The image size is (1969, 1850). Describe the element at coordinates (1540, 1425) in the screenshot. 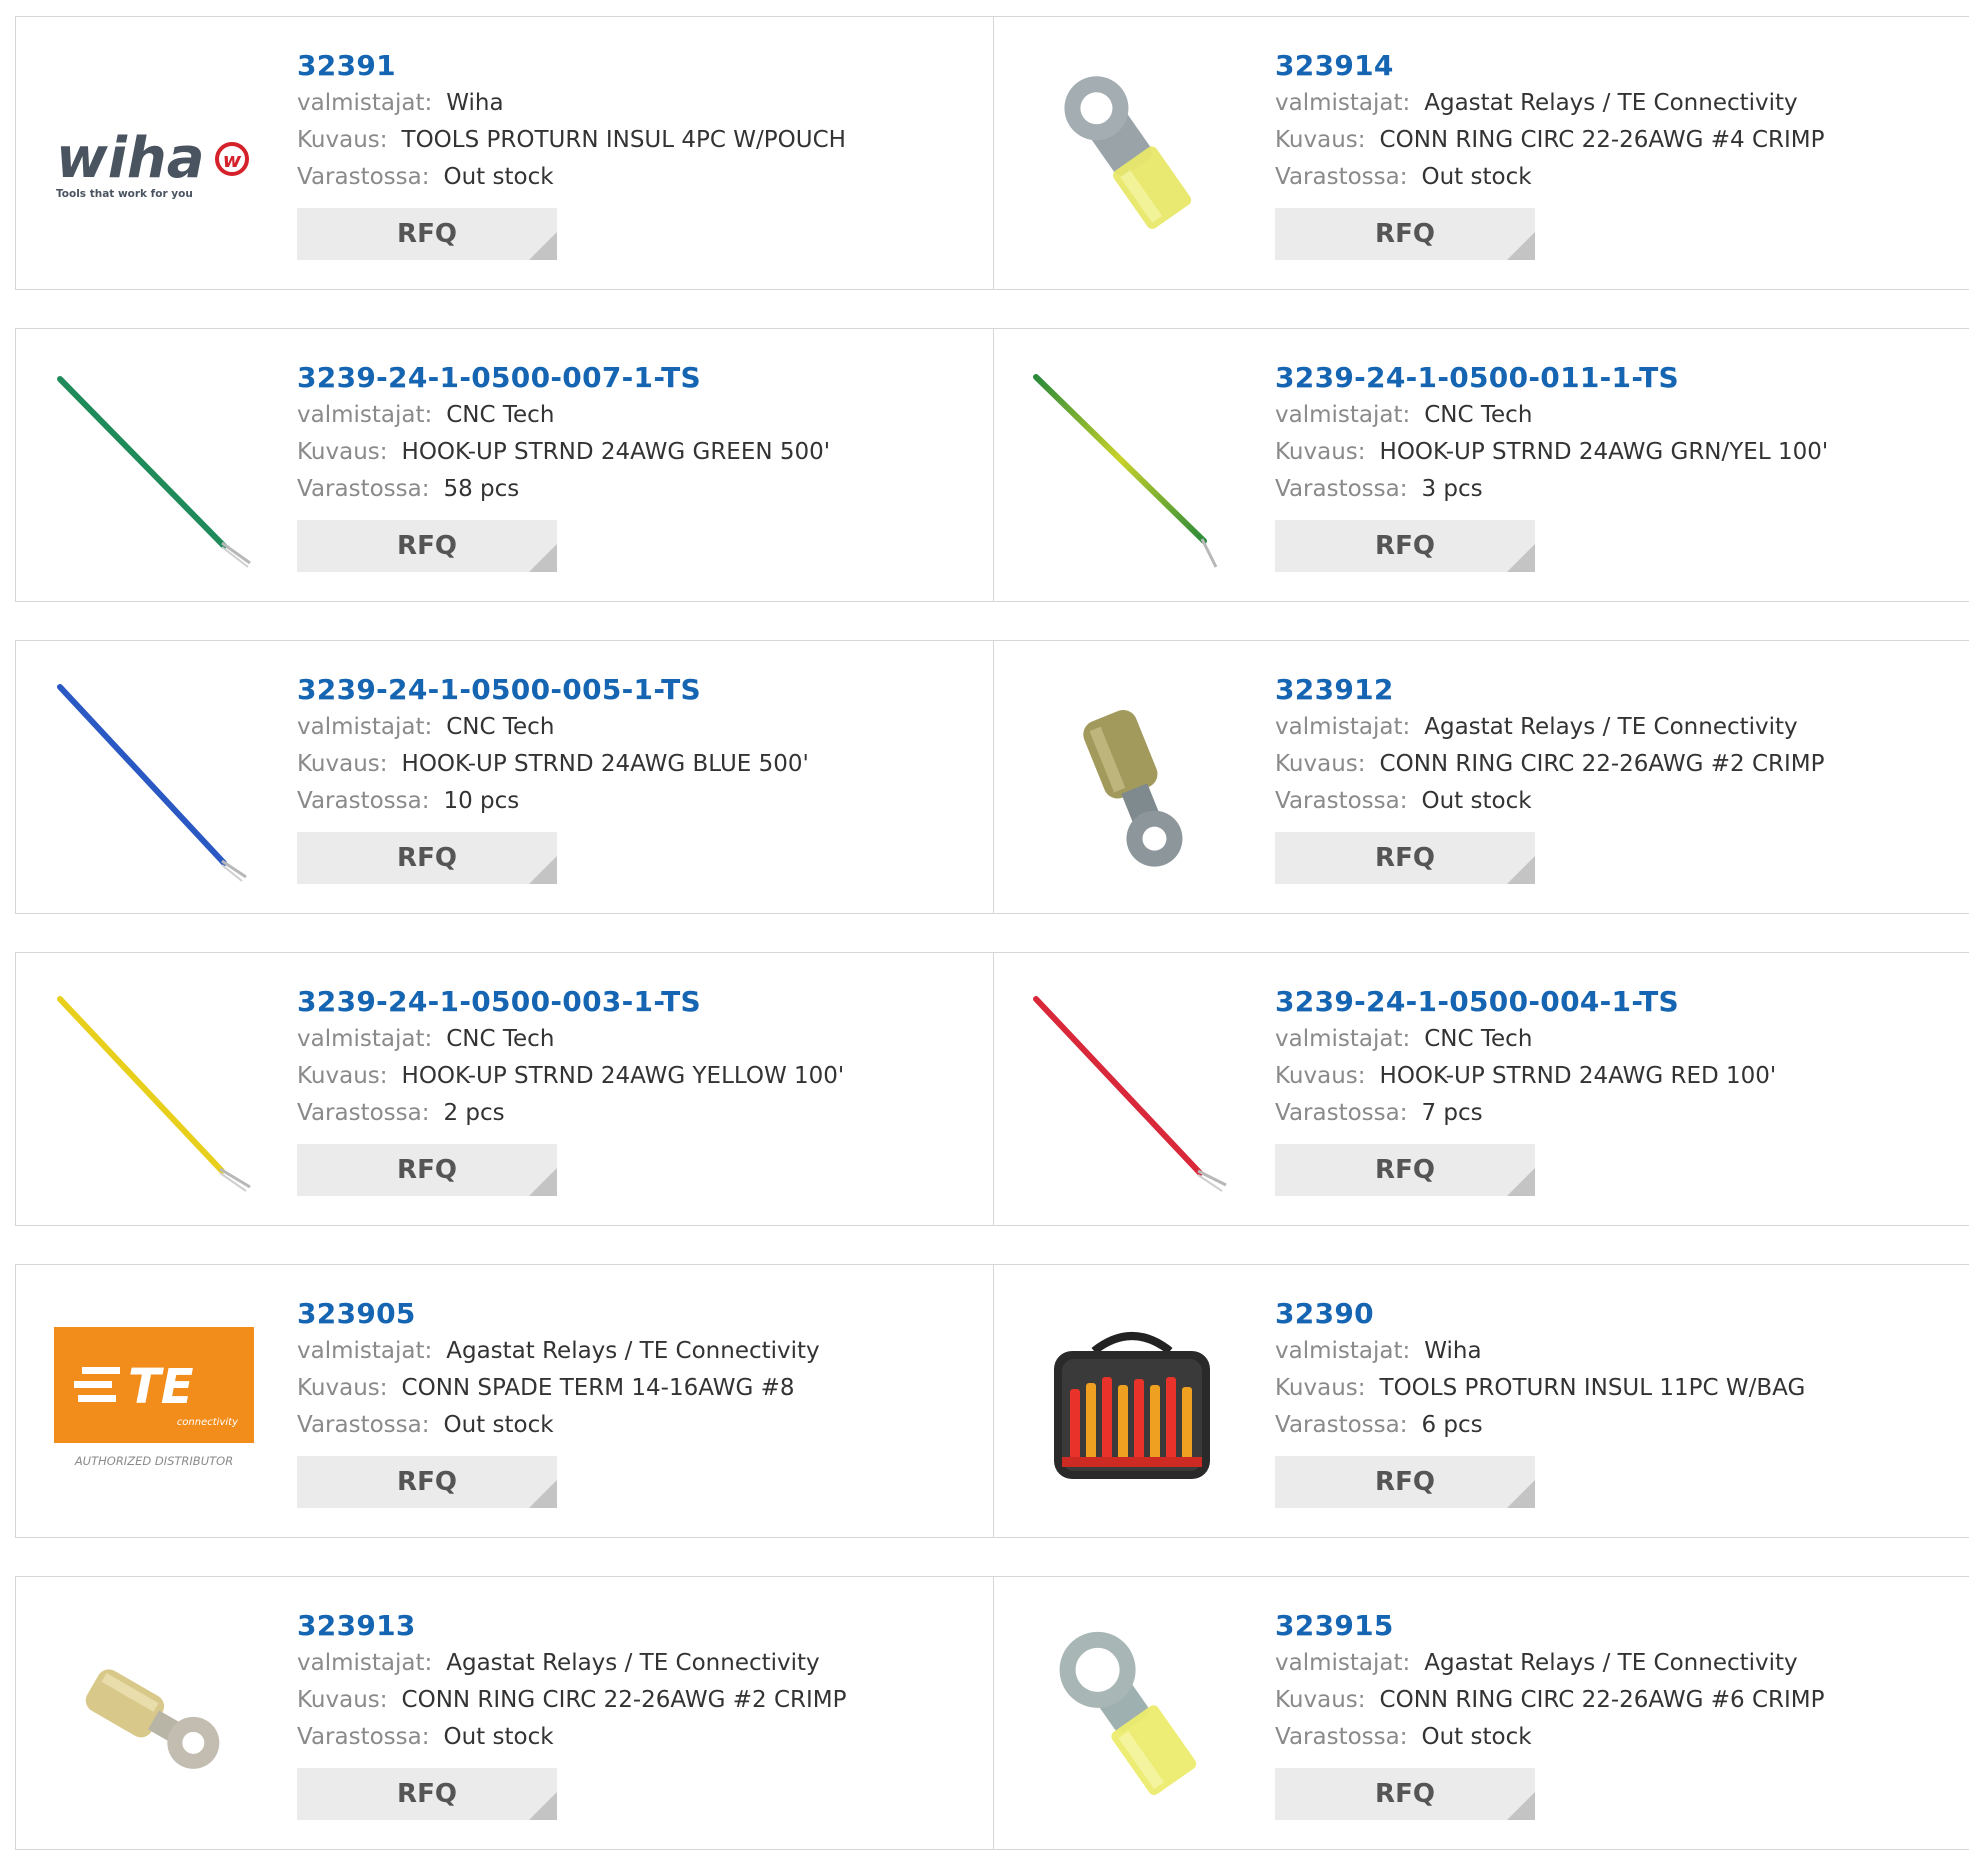

I see `stock-line: Varastossa: 6 pcs` at that location.